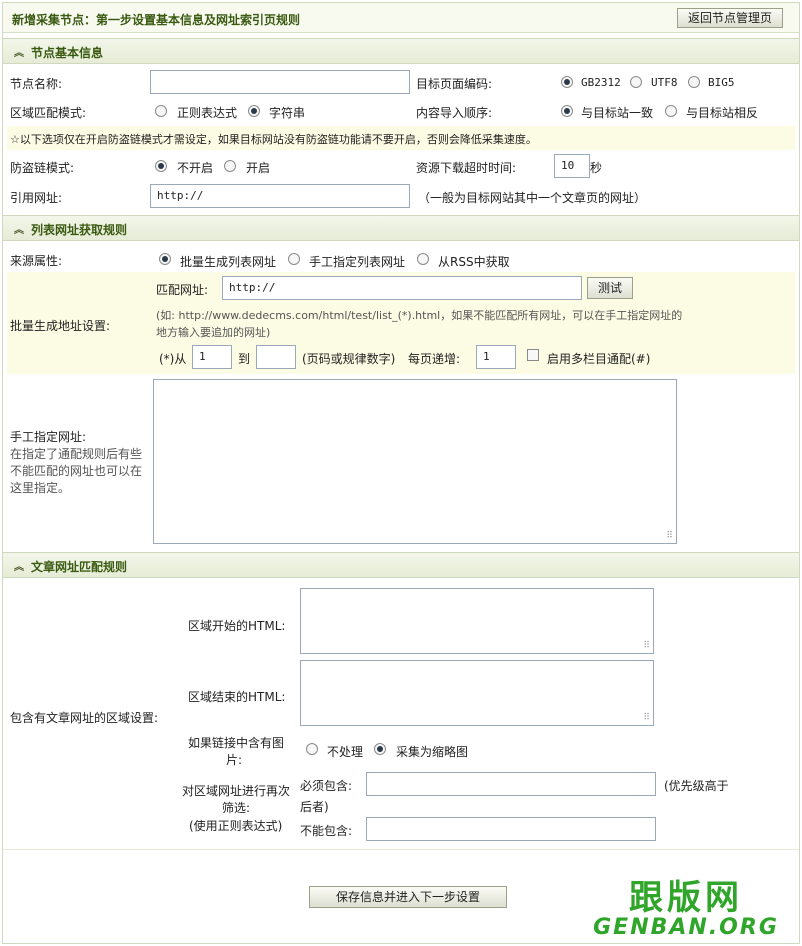 The width and height of the screenshot is (802, 946). I want to click on example-line-2: 地方输入要追加的网址), so click(213, 332).